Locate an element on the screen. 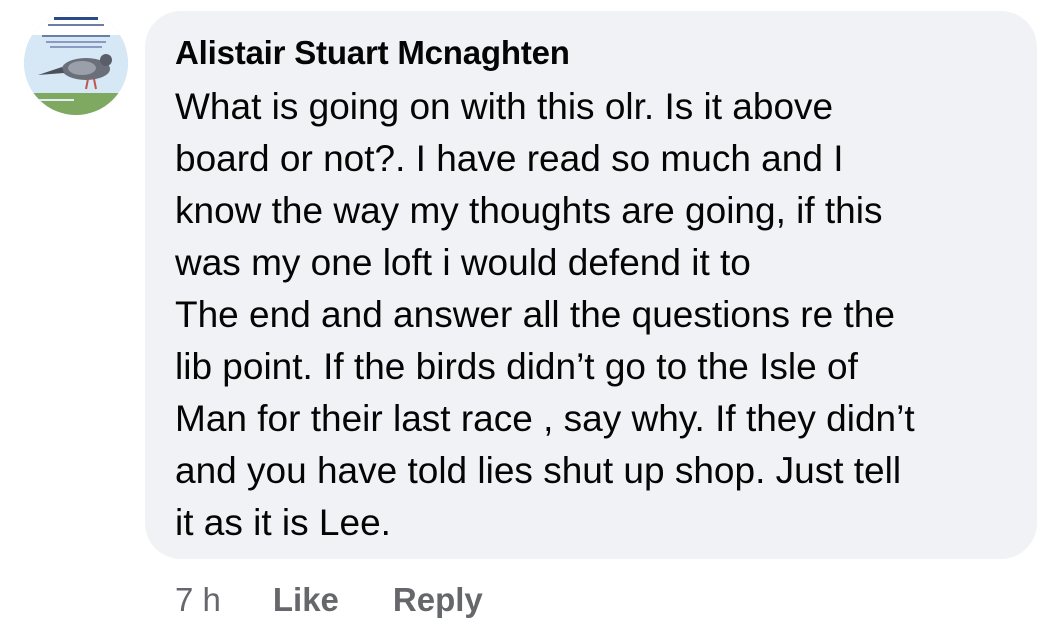  pigeon-icon is located at coordinates (76, 63).